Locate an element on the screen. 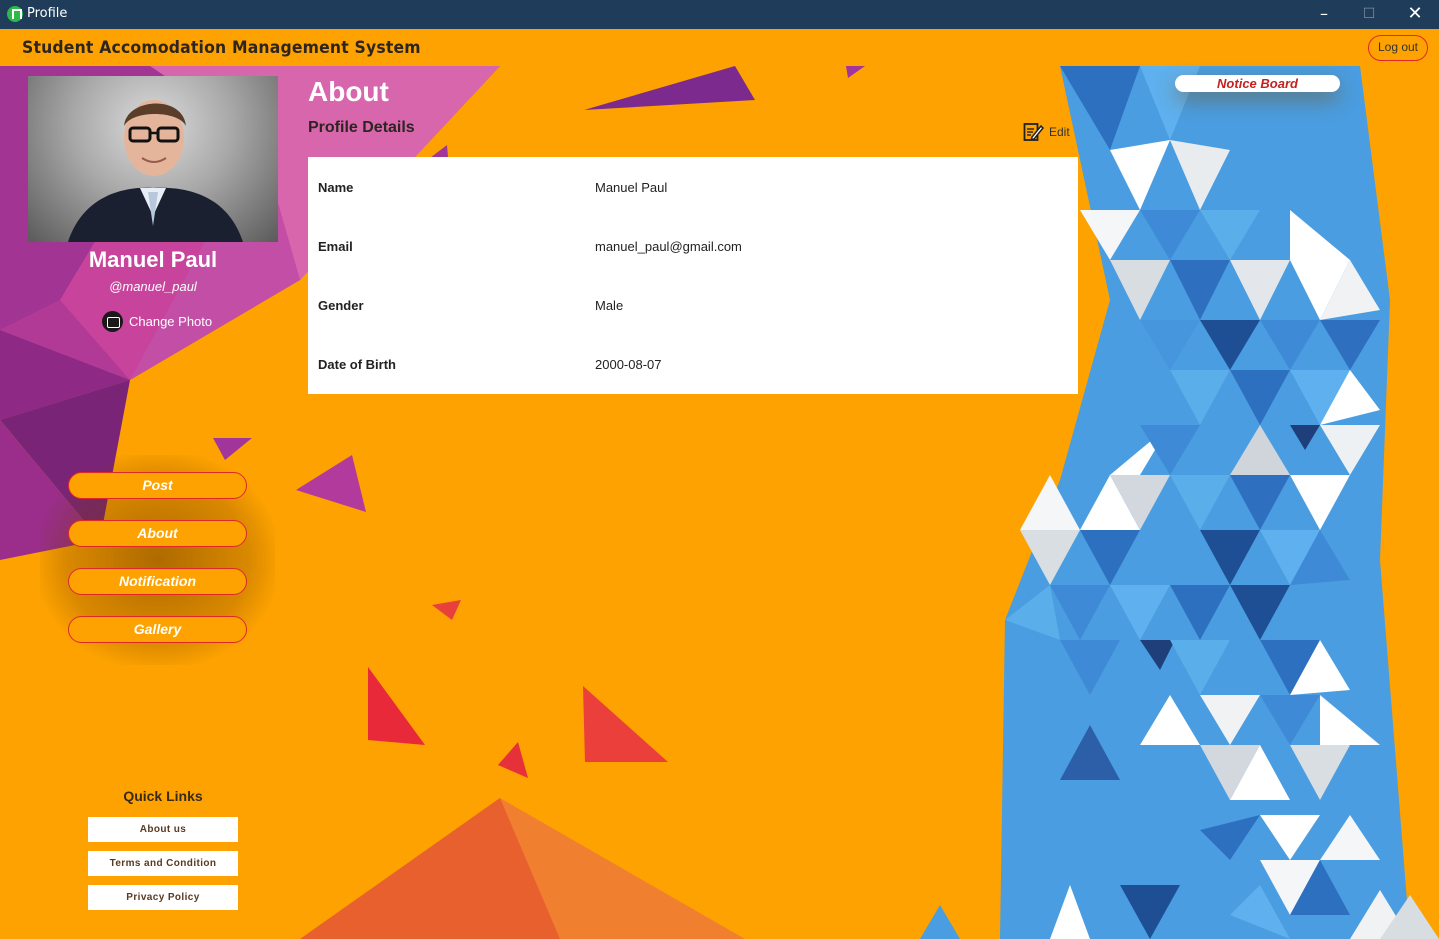 This screenshot has height=939, width=1439. detail-key: Gender is located at coordinates (341, 305).